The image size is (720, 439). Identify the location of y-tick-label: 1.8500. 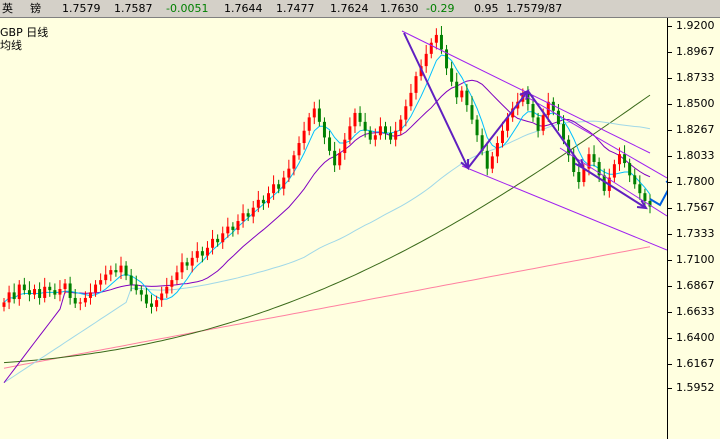
(695, 104).